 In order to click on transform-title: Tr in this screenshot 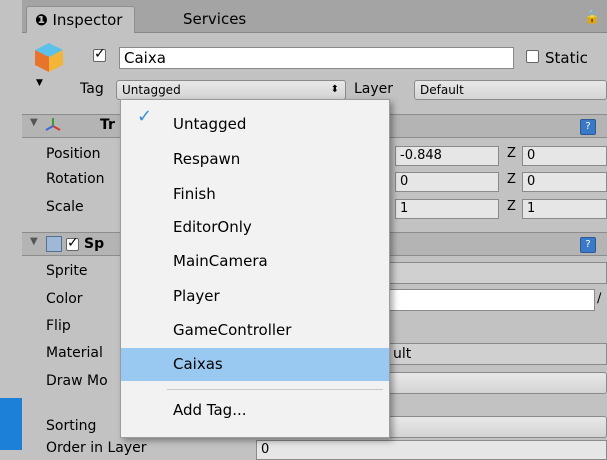, I will do `click(107, 125)`.